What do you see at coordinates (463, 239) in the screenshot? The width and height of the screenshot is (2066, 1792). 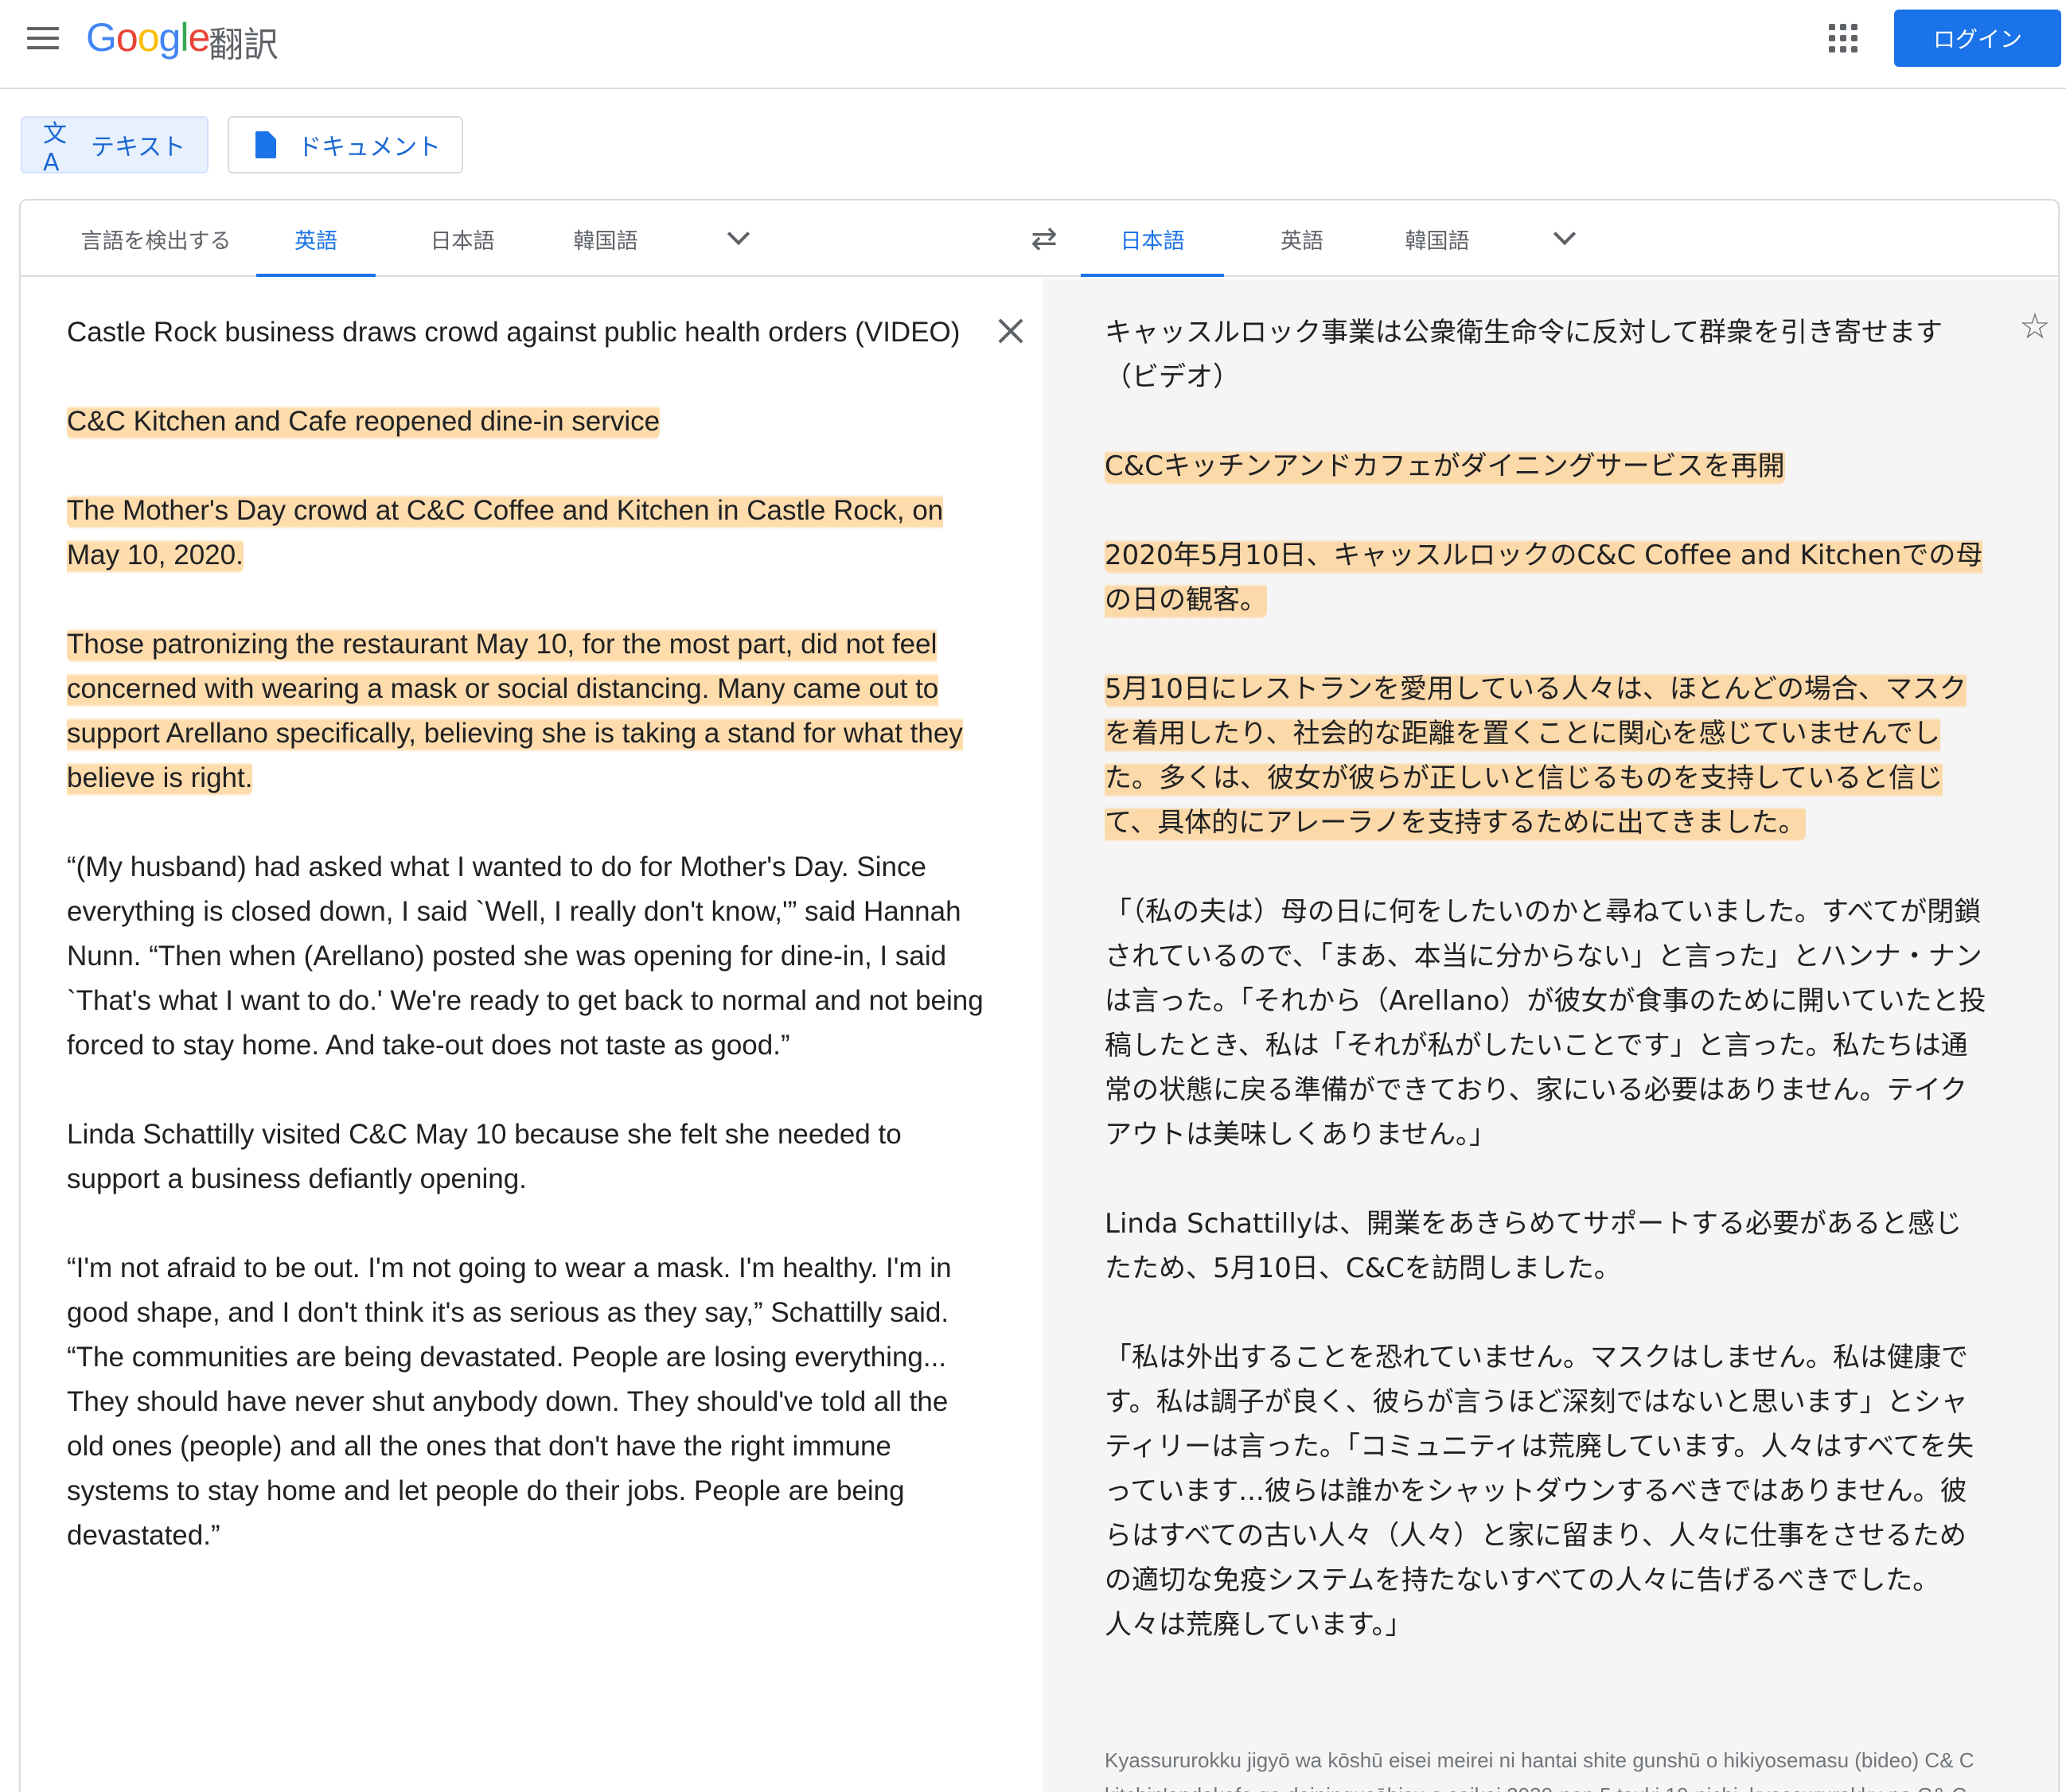 I see `tab-source-japanese: 日本語` at bounding box center [463, 239].